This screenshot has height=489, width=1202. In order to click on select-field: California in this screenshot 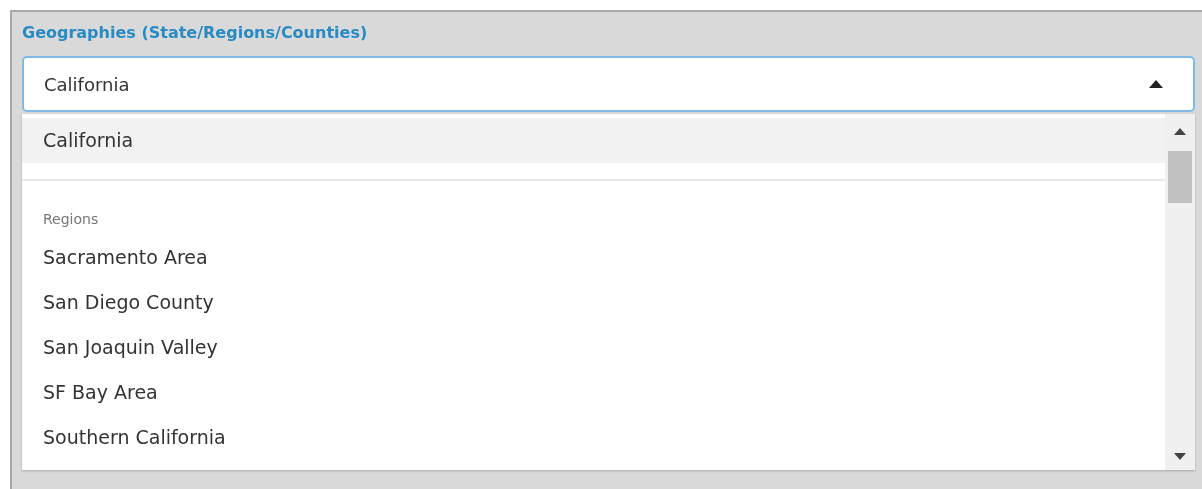, I will do `click(608, 84)`.